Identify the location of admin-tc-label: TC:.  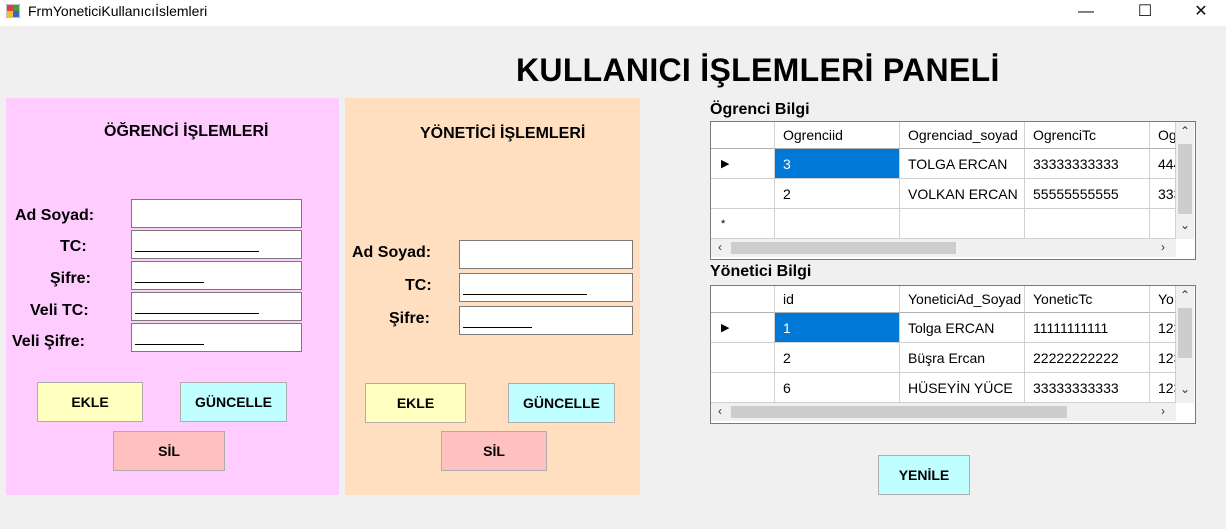
(418, 285).